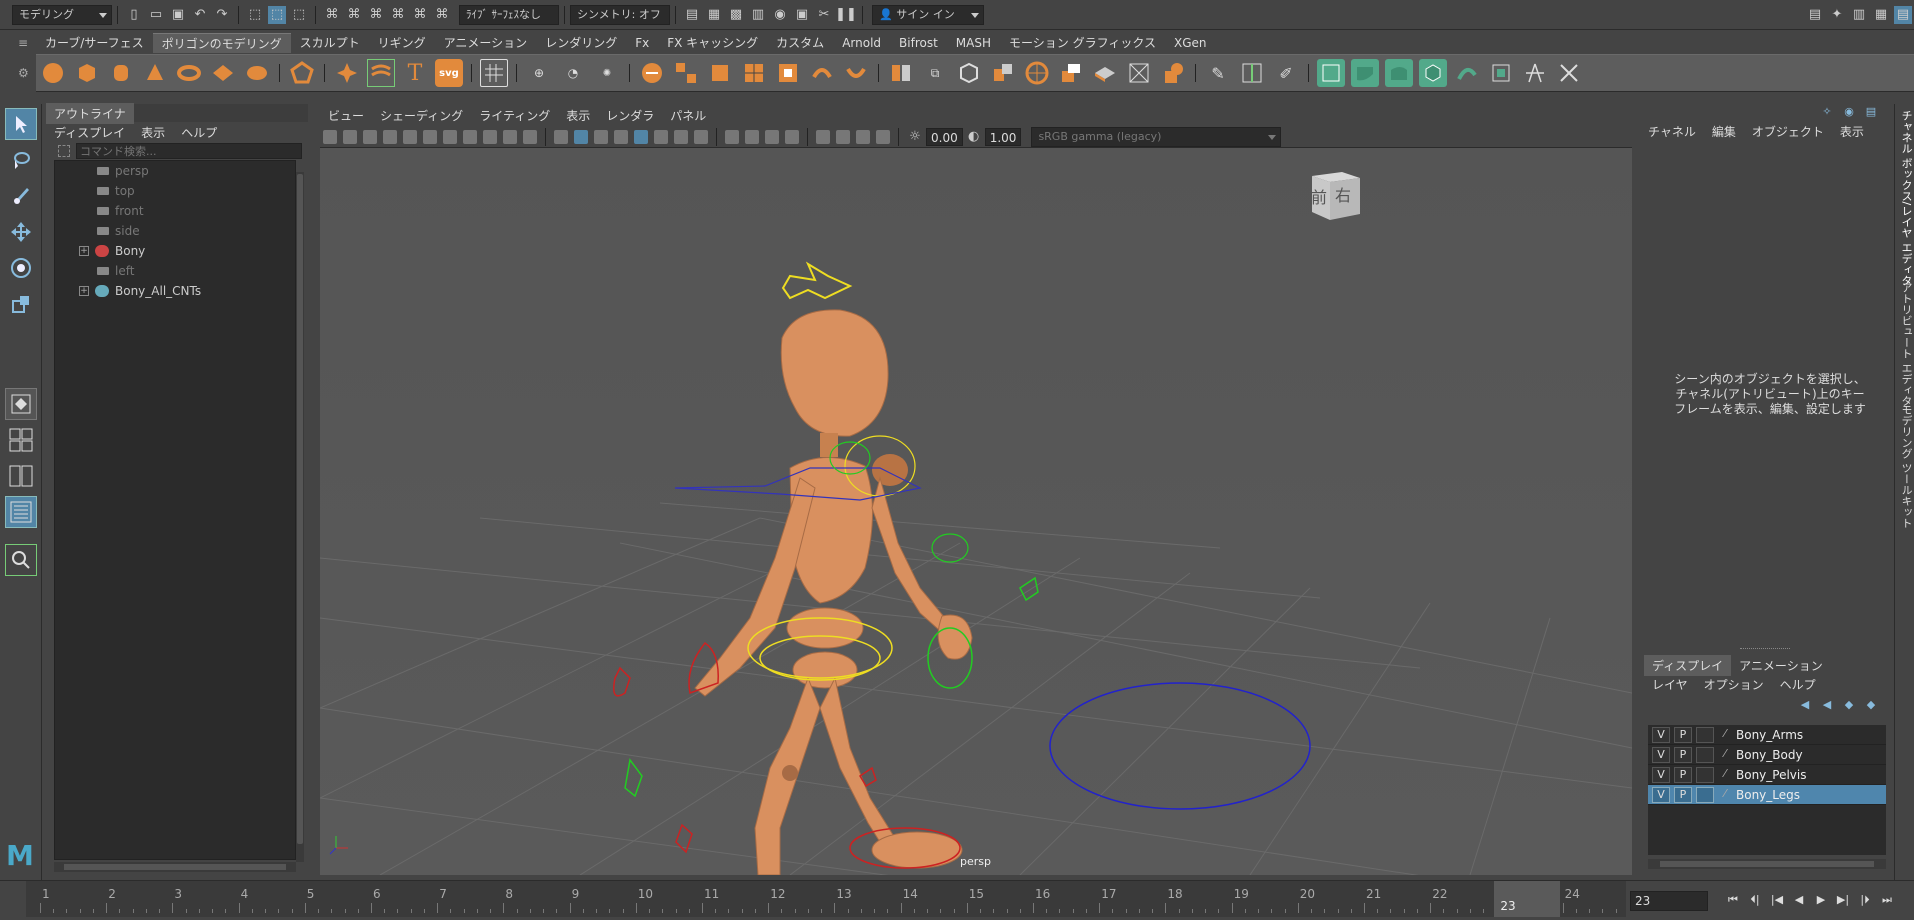 The height and width of the screenshot is (920, 1914). Describe the element at coordinates (621, 136) in the screenshot. I see `wireframe-on-shaded-icon` at that location.